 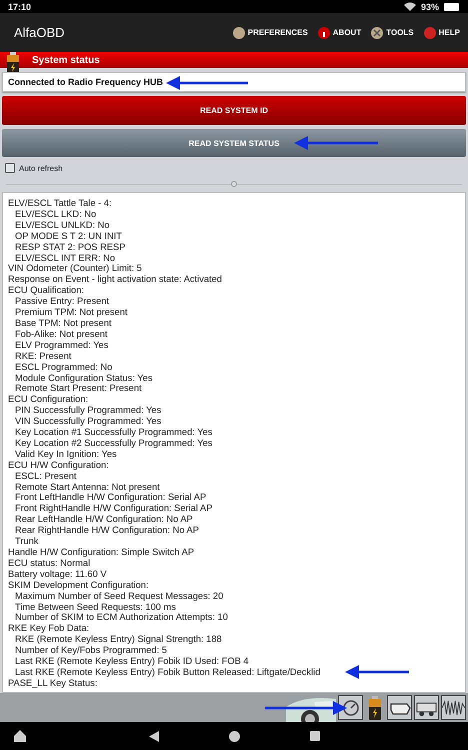 I want to click on arrow-annotation, so click(x=377, y=671).